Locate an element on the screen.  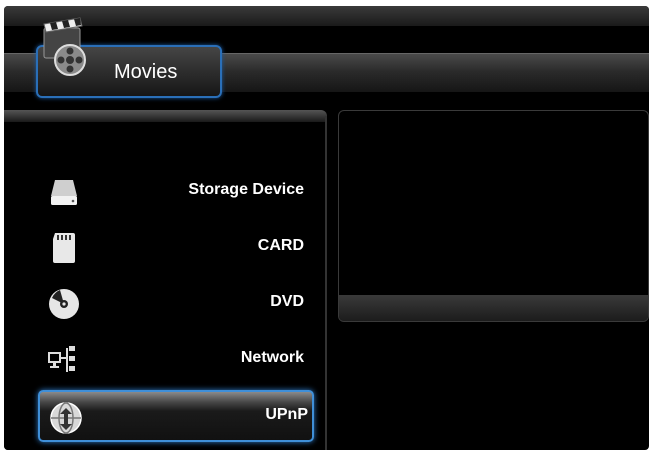
menu-item-label: CARD is located at coordinates (280, 245).